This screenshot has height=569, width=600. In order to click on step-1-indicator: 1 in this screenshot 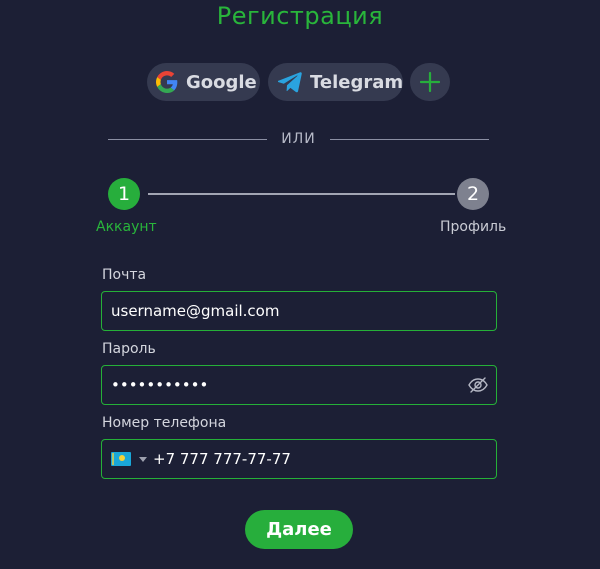, I will do `click(124, 194)`.